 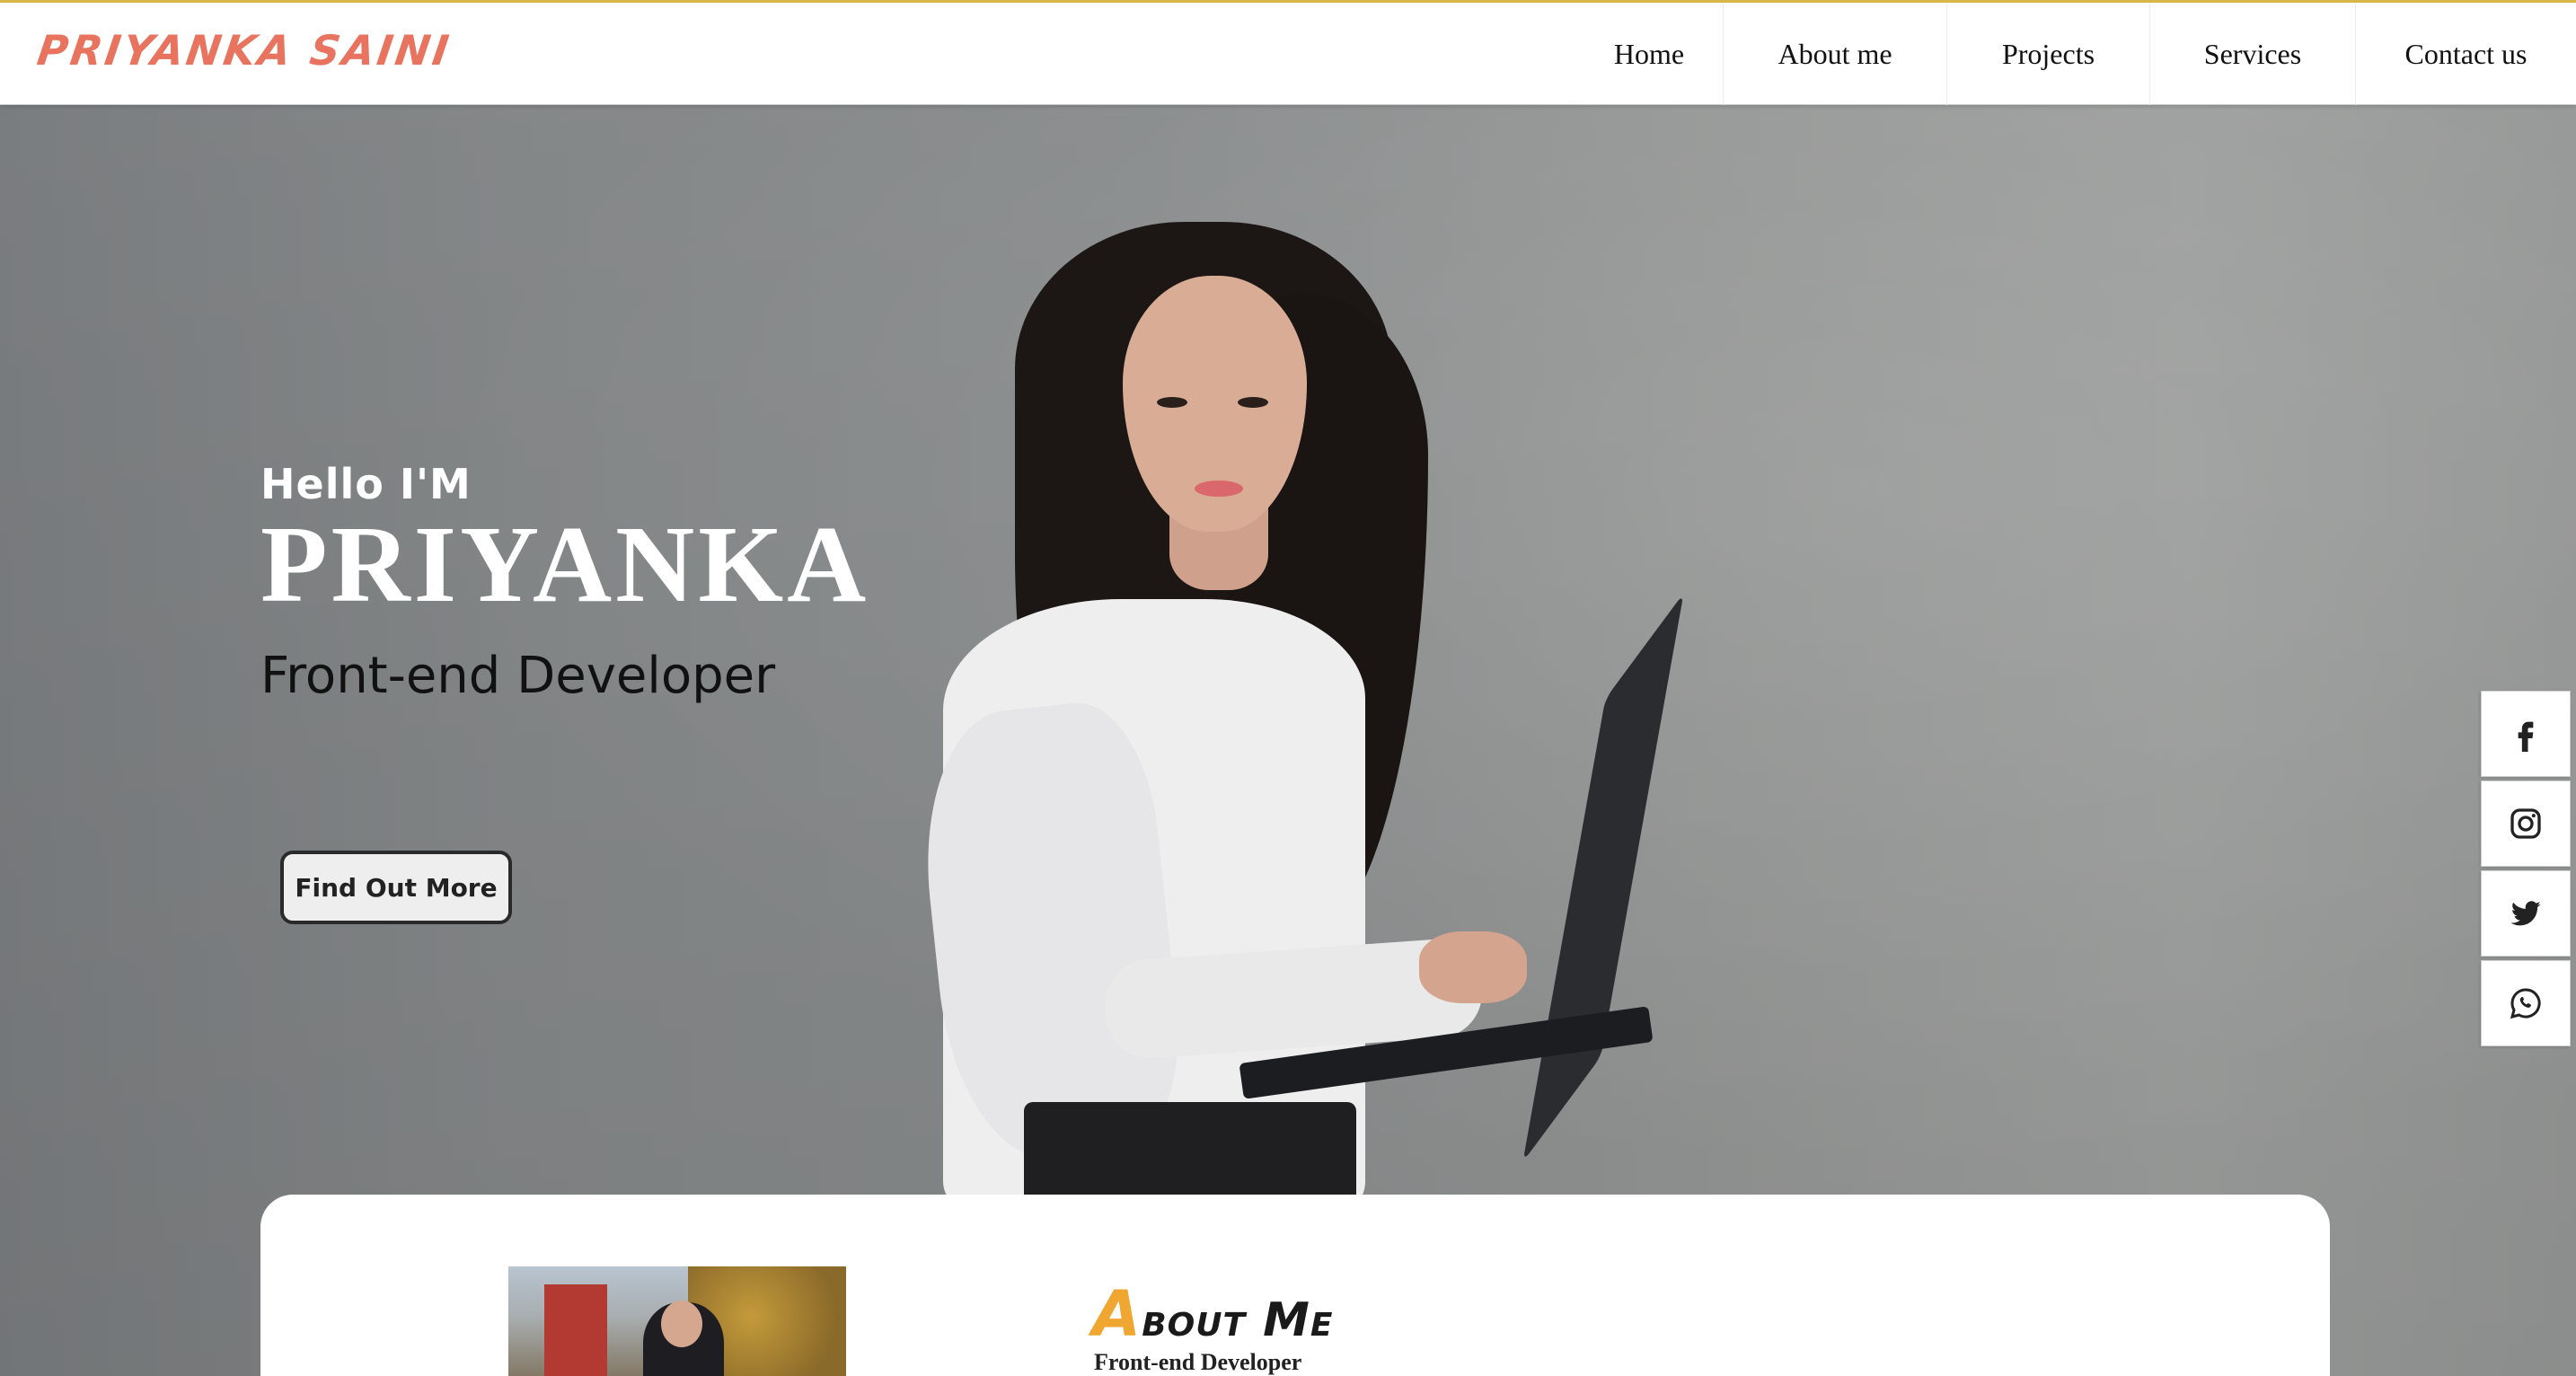 I want to click on portrait-eye-right, so click(x=1253, y=402).